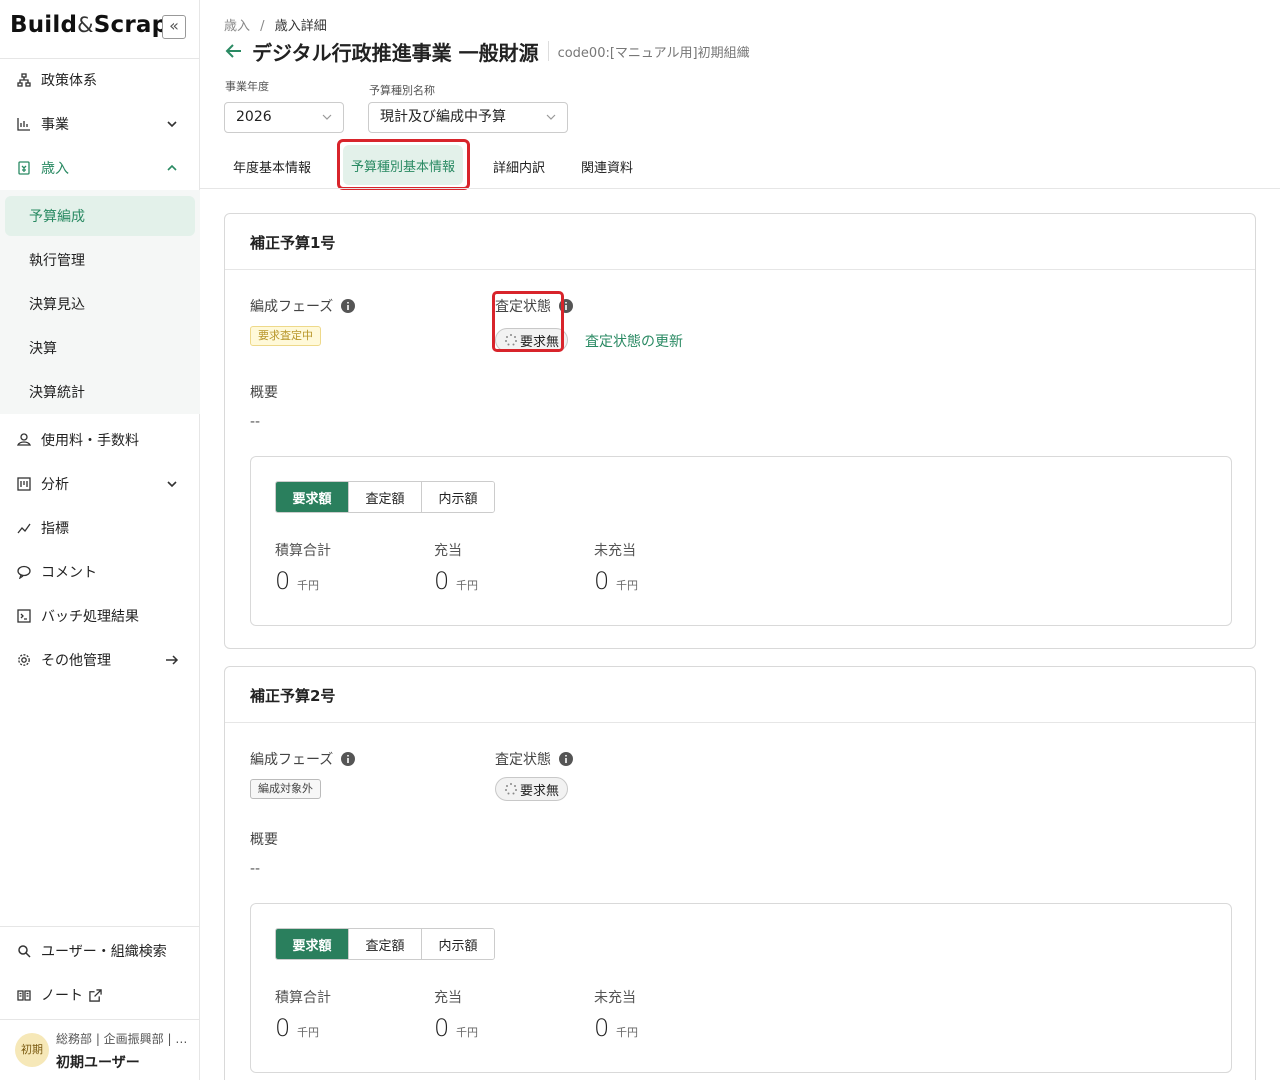 The width and height of the screenshot is (1280, 1080). Describe the element at coordinates (303, 551) in the screenshot. I see `metric-label: 積算合計` at that location.